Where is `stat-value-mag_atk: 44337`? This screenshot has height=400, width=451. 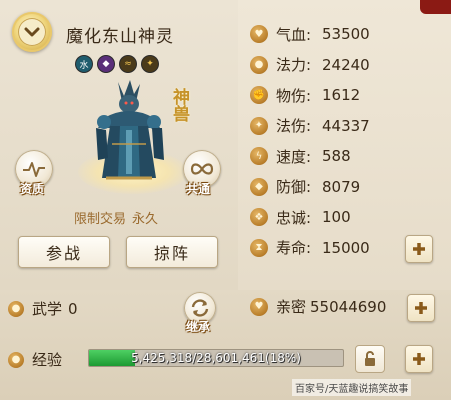
stat-value-mag_atk: 44337 is located at coordinates (346, 125).